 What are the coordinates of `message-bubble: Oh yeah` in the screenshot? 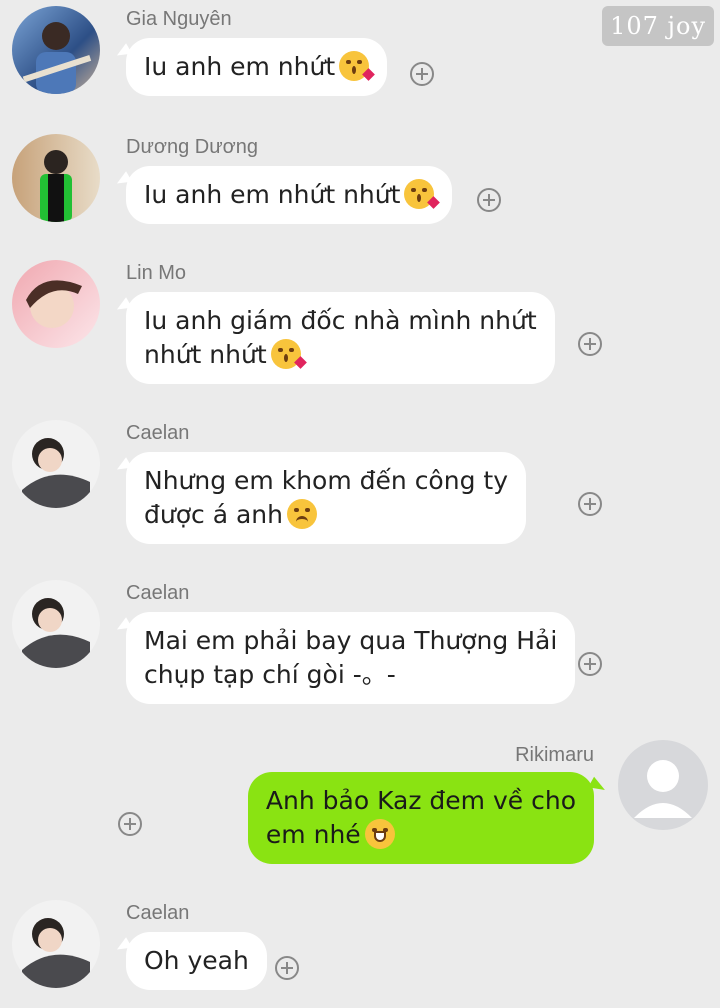 It's located at (196, 961).